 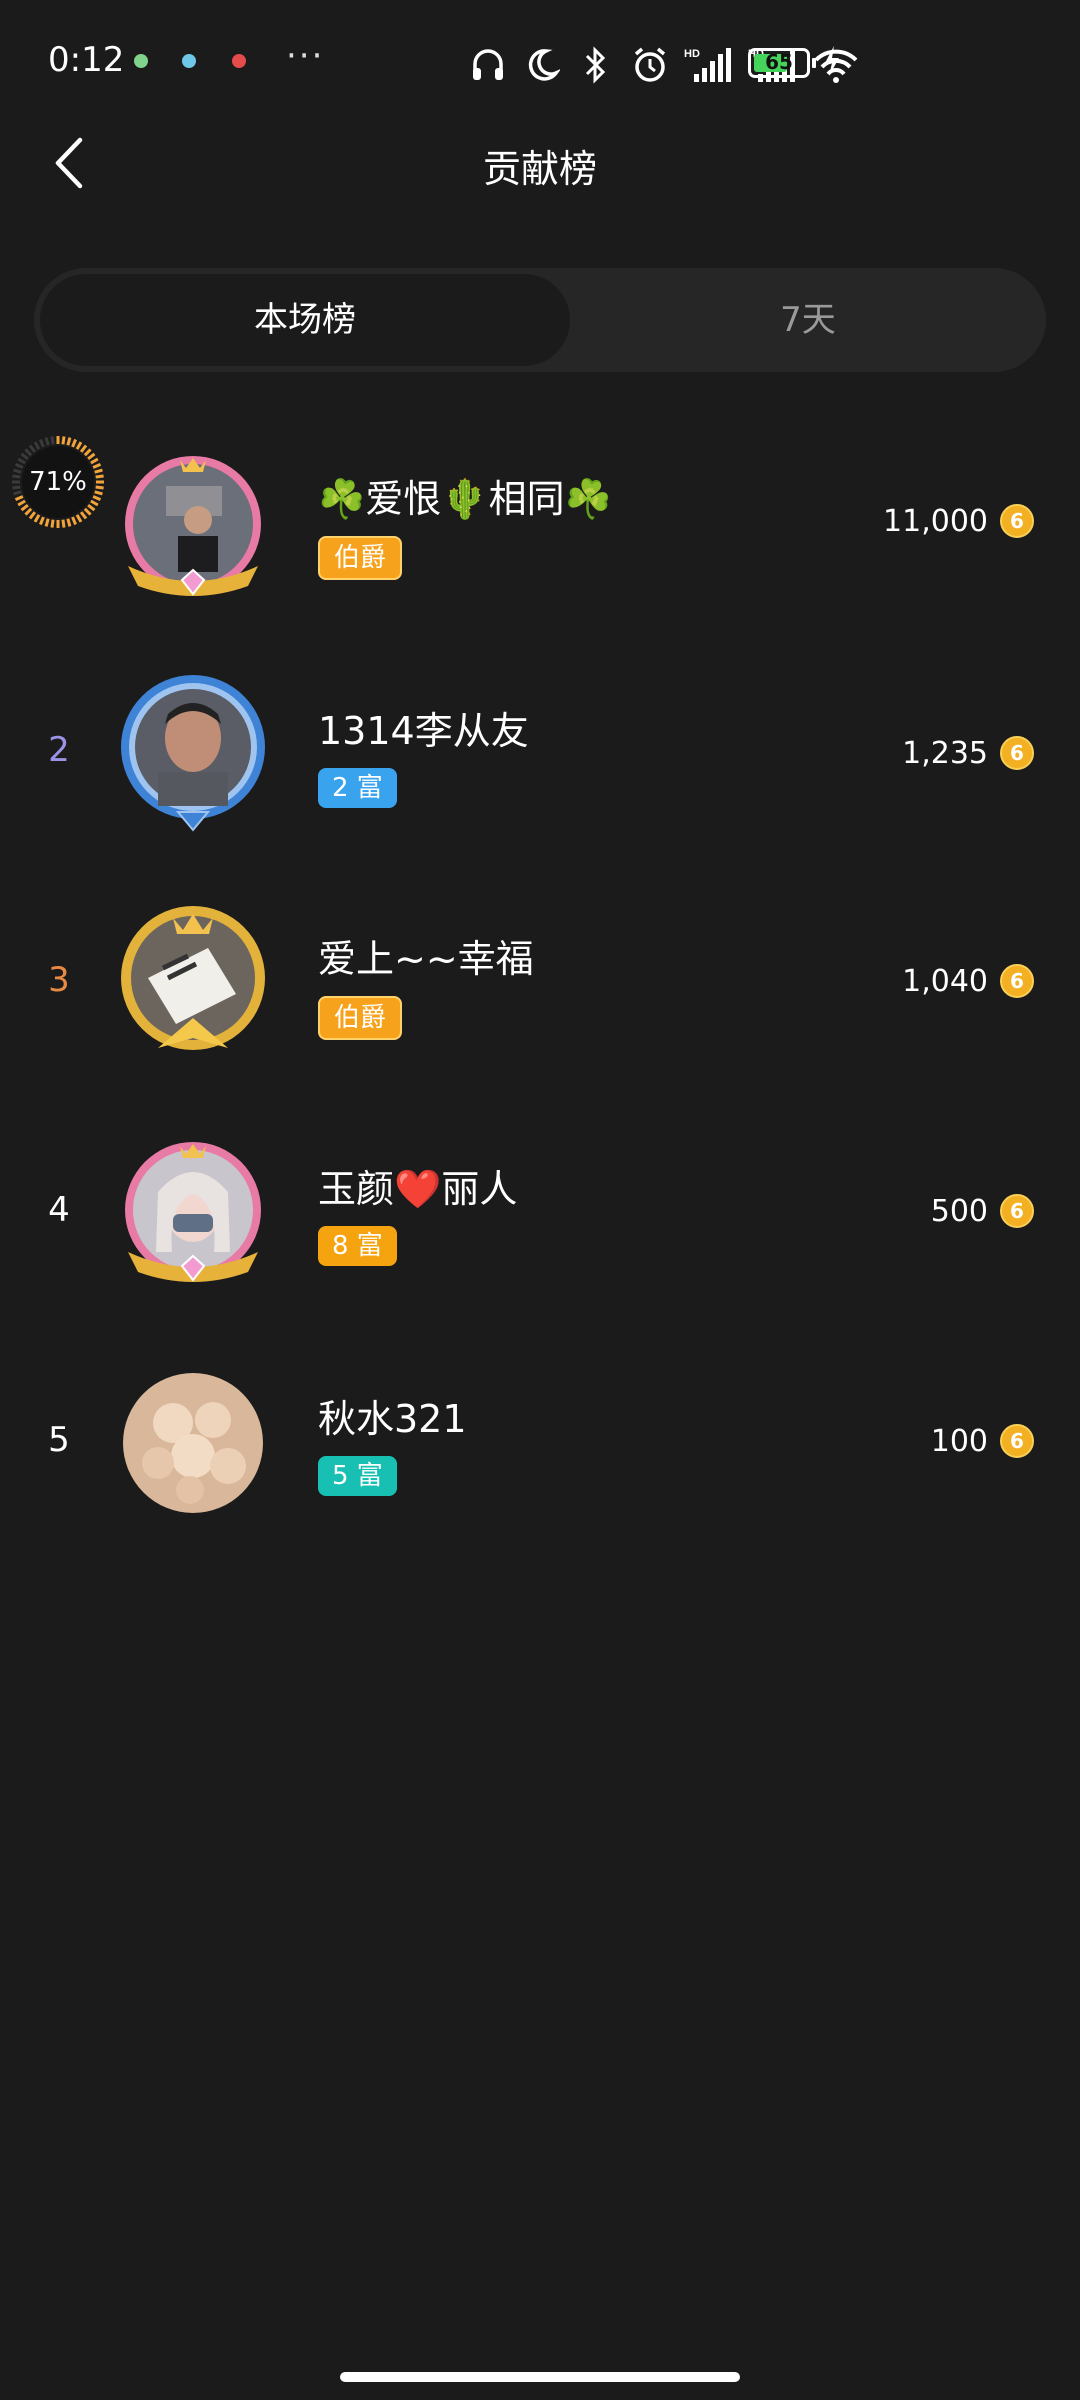 I want to click on avatar-frame-blue, so click(x=193, y=753).